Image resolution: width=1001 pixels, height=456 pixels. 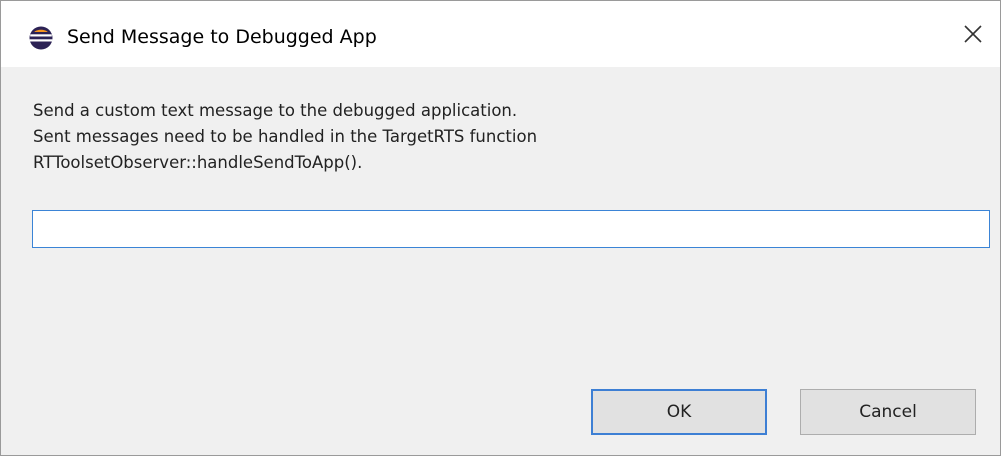 What do you see at coordinates (198, 162) in the screenshot?
I see `message-line: RTToolsetObserver::handleSendToApp().` at bounding box center [198, 162].